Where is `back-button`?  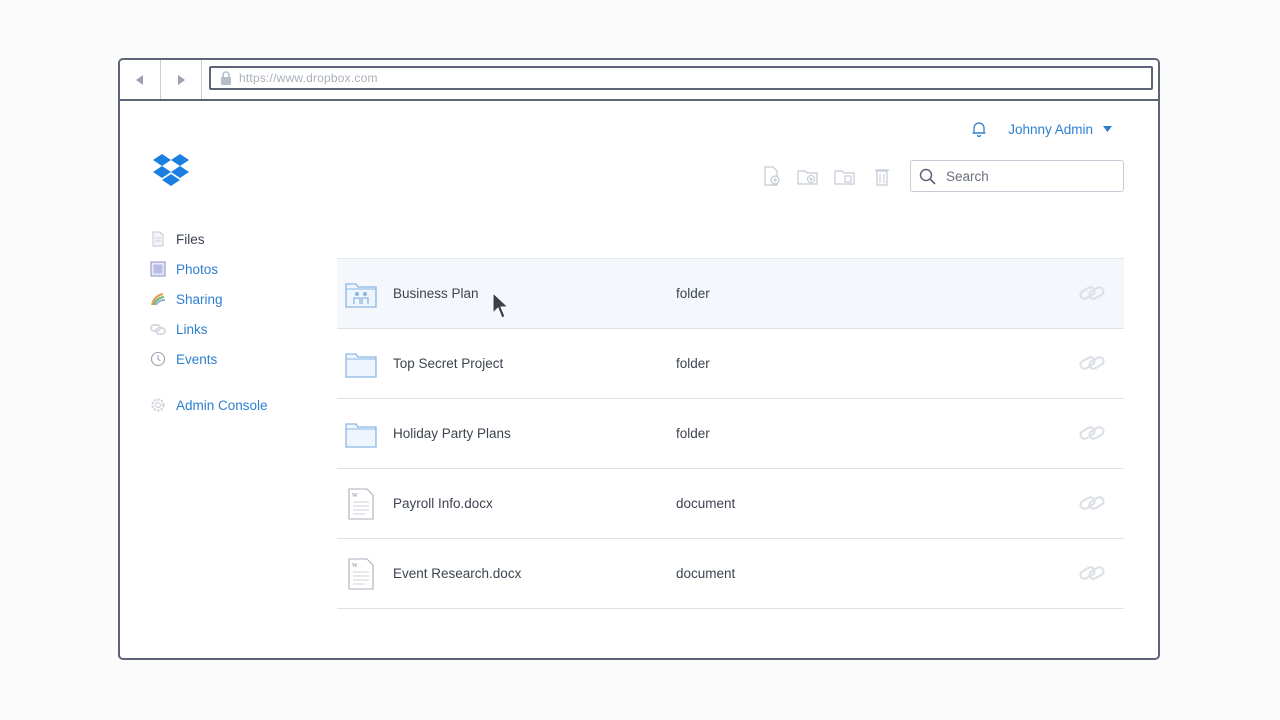 back-button is located at coordinates (140, 79).